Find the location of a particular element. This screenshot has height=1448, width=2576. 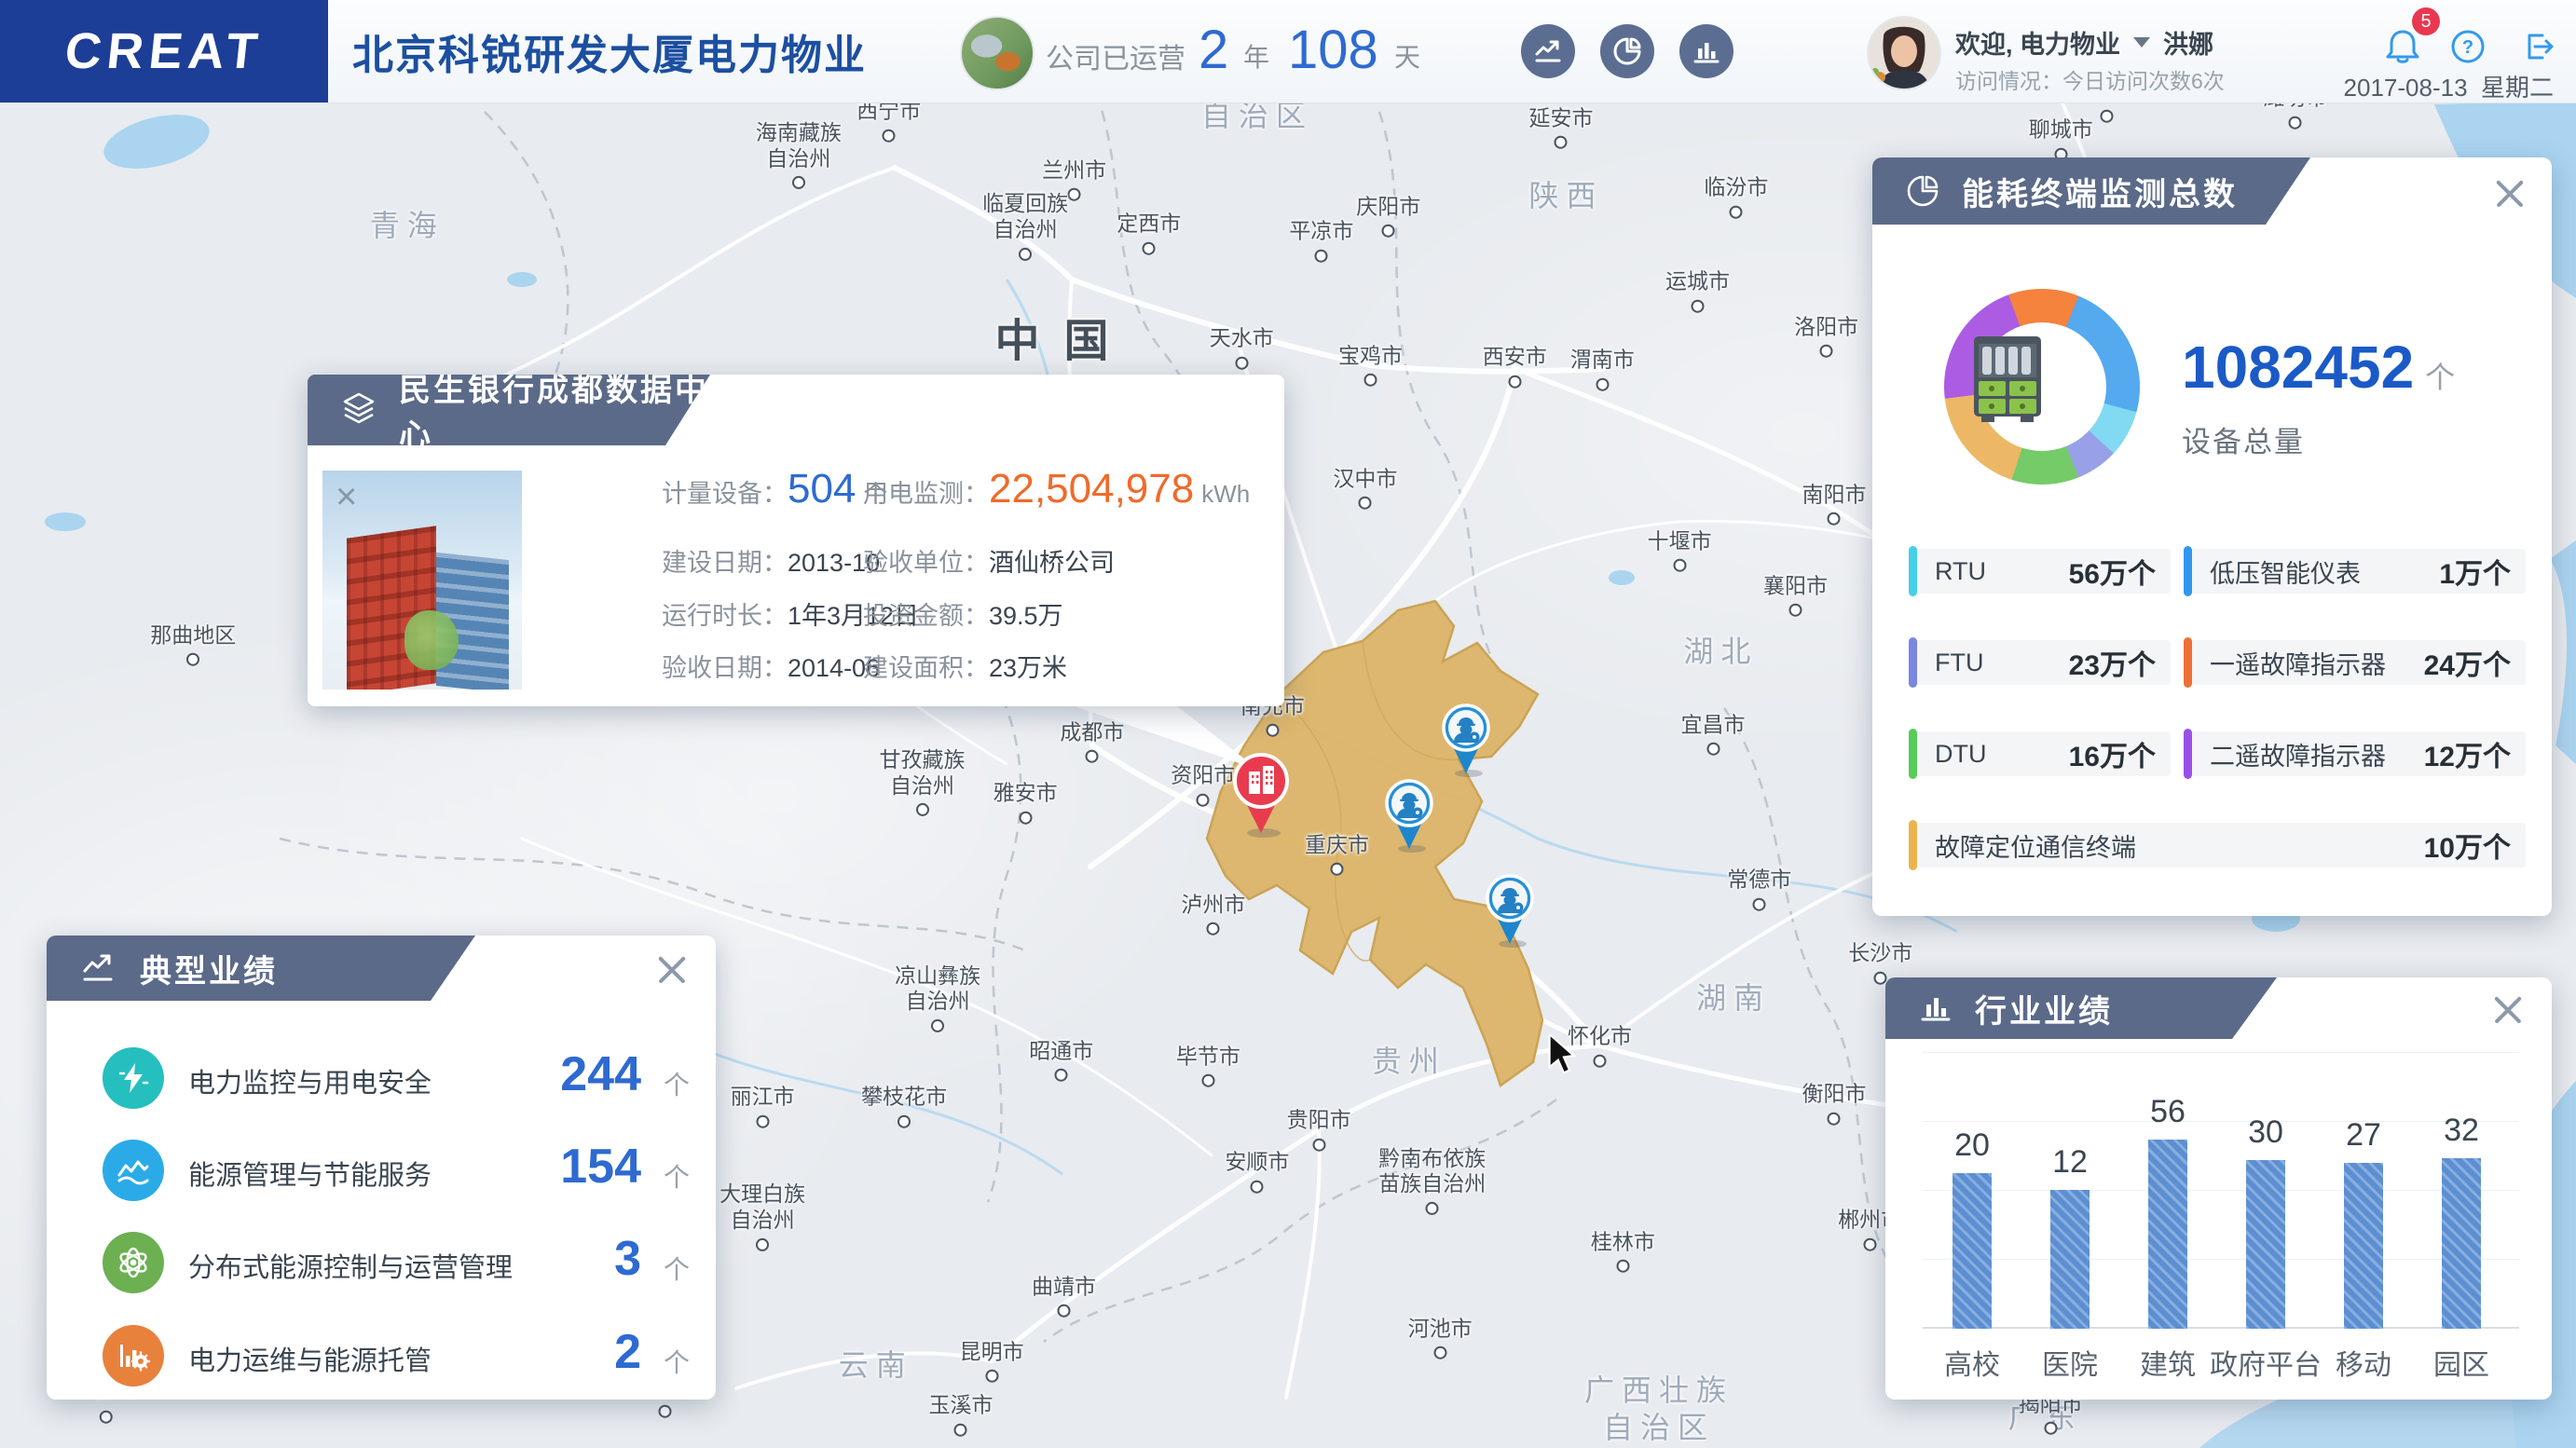

legend-row-FTU: FTU 23万个 is located at coordinates (2040, 662).